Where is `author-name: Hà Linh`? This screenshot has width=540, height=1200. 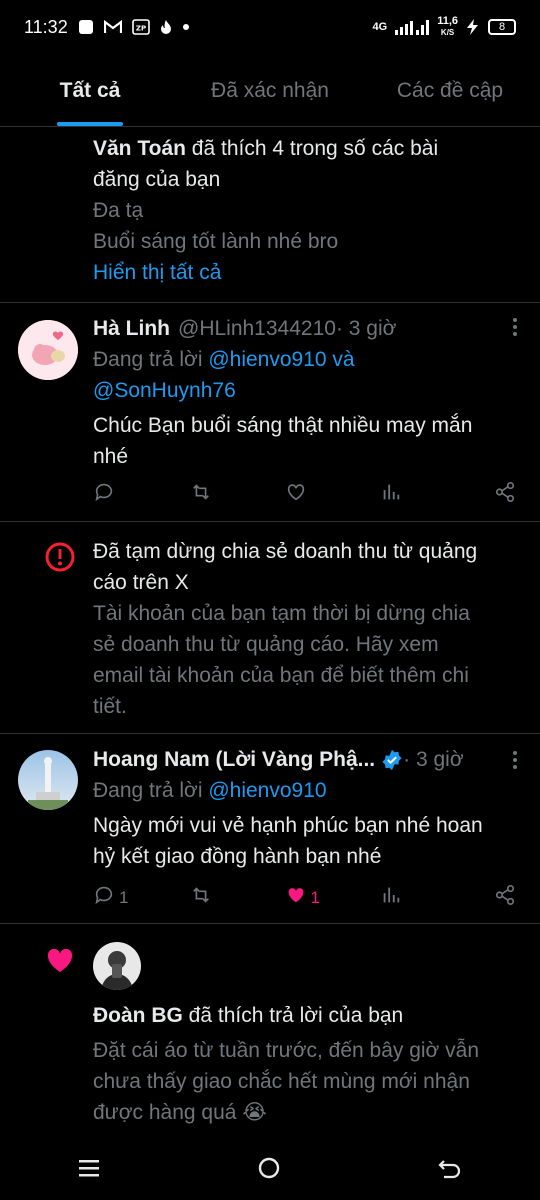 author-name: Hà Linh is located at coordinates (131, 328).